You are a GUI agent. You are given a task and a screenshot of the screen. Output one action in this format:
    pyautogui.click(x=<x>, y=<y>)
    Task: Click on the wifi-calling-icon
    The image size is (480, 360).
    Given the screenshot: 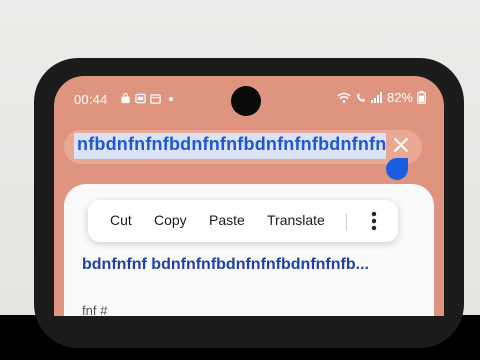 What is the action you would take?
    pyautogui.click(x=360, y=97)
    